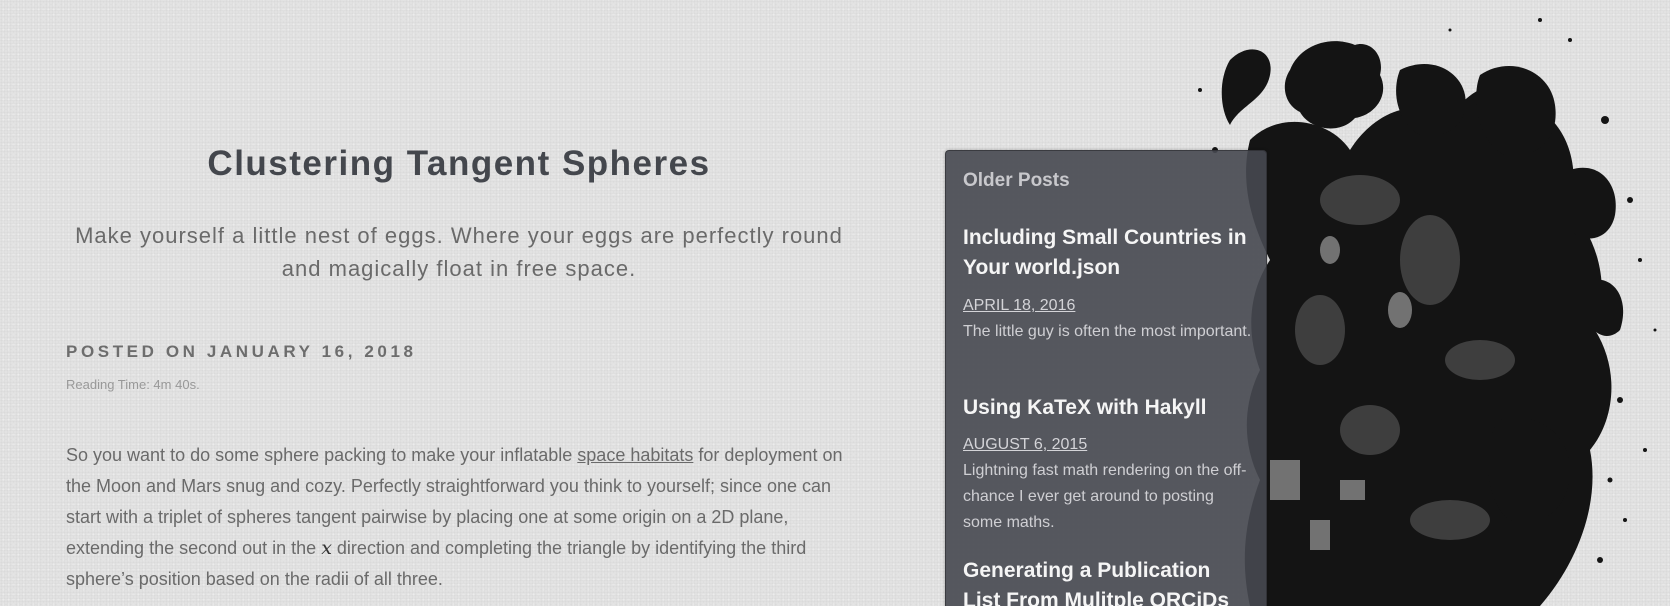 The image size is (1670, 606). What do you see at coordinates (1108, 408) in the screenshot?
I see `older-post-title-link: Using KaTeX with Hakyll` at bounding box center [1108, 408].